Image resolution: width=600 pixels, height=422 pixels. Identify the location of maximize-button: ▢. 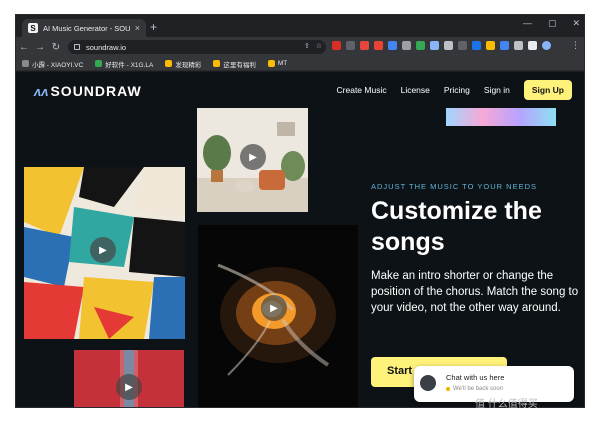
(552, 23).